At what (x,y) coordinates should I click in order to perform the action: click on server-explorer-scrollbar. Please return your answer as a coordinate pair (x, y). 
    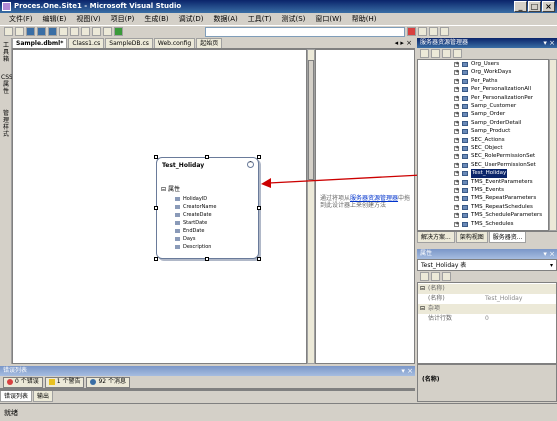
    Looking at the image, I should click on (553, 145).